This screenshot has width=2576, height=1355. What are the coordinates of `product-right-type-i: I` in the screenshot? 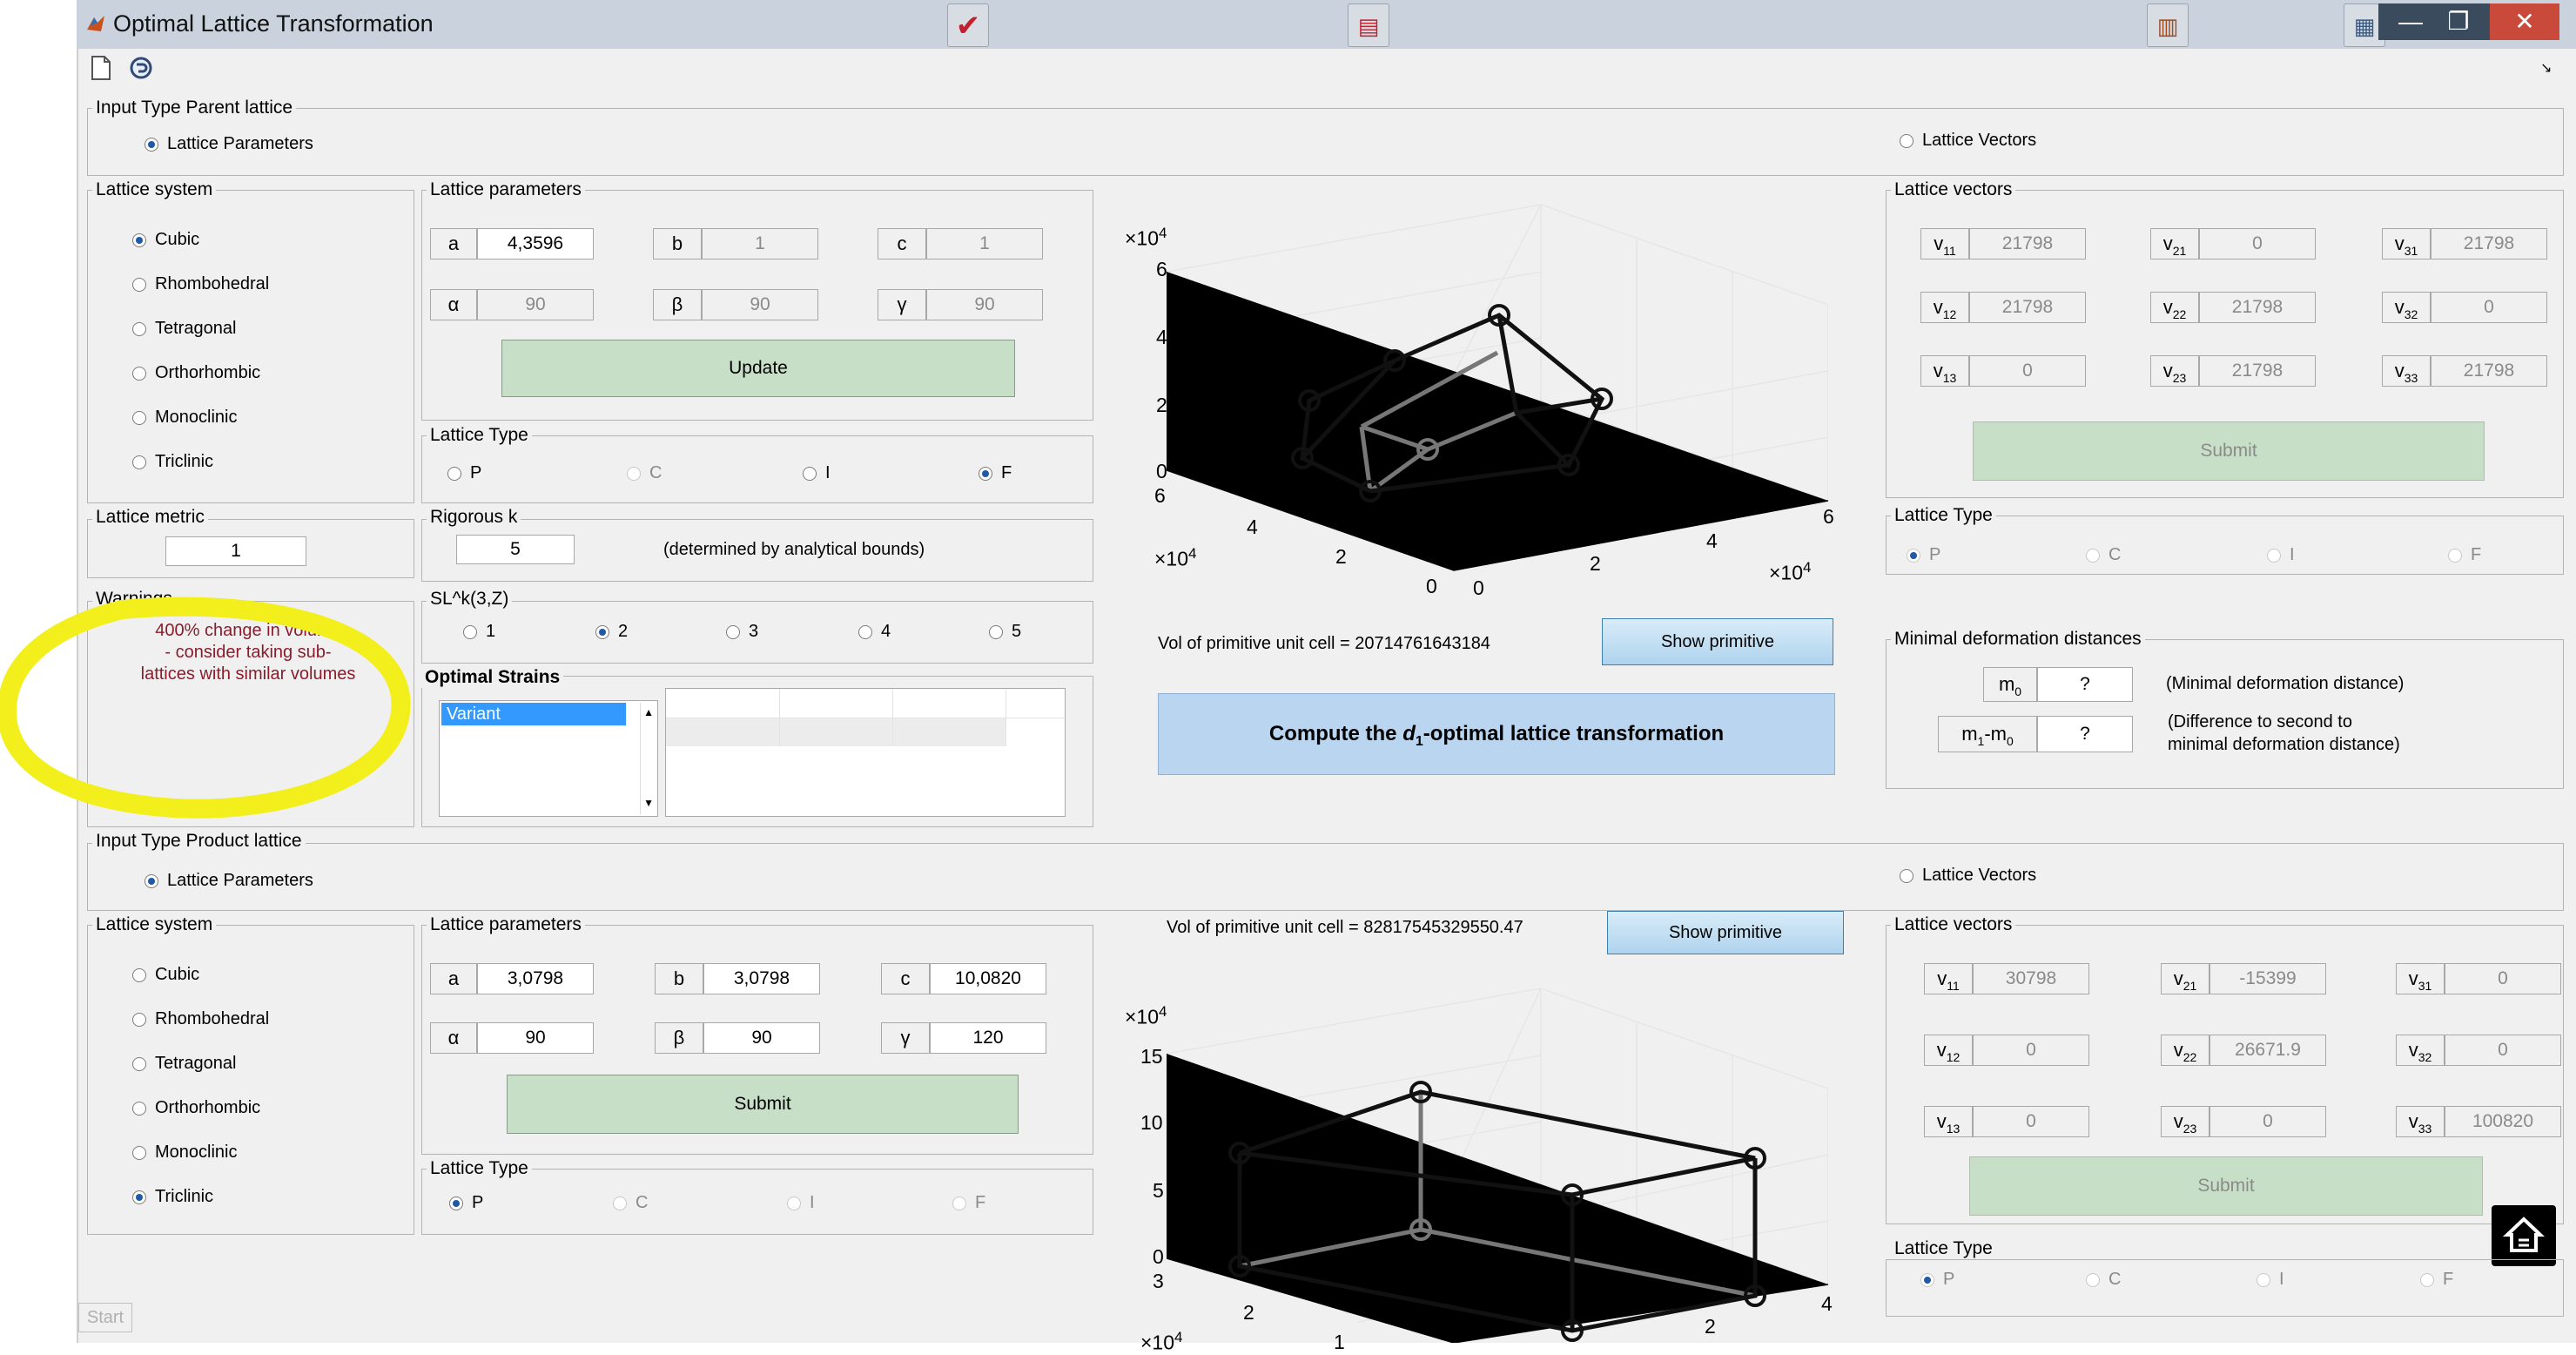 It's located at (2270, 1280).